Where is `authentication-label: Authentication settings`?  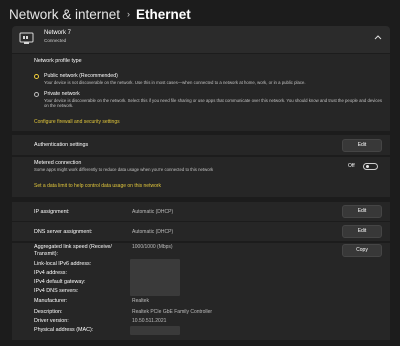 authentication-label: Authentication settings is located at coordinates (61, 145).